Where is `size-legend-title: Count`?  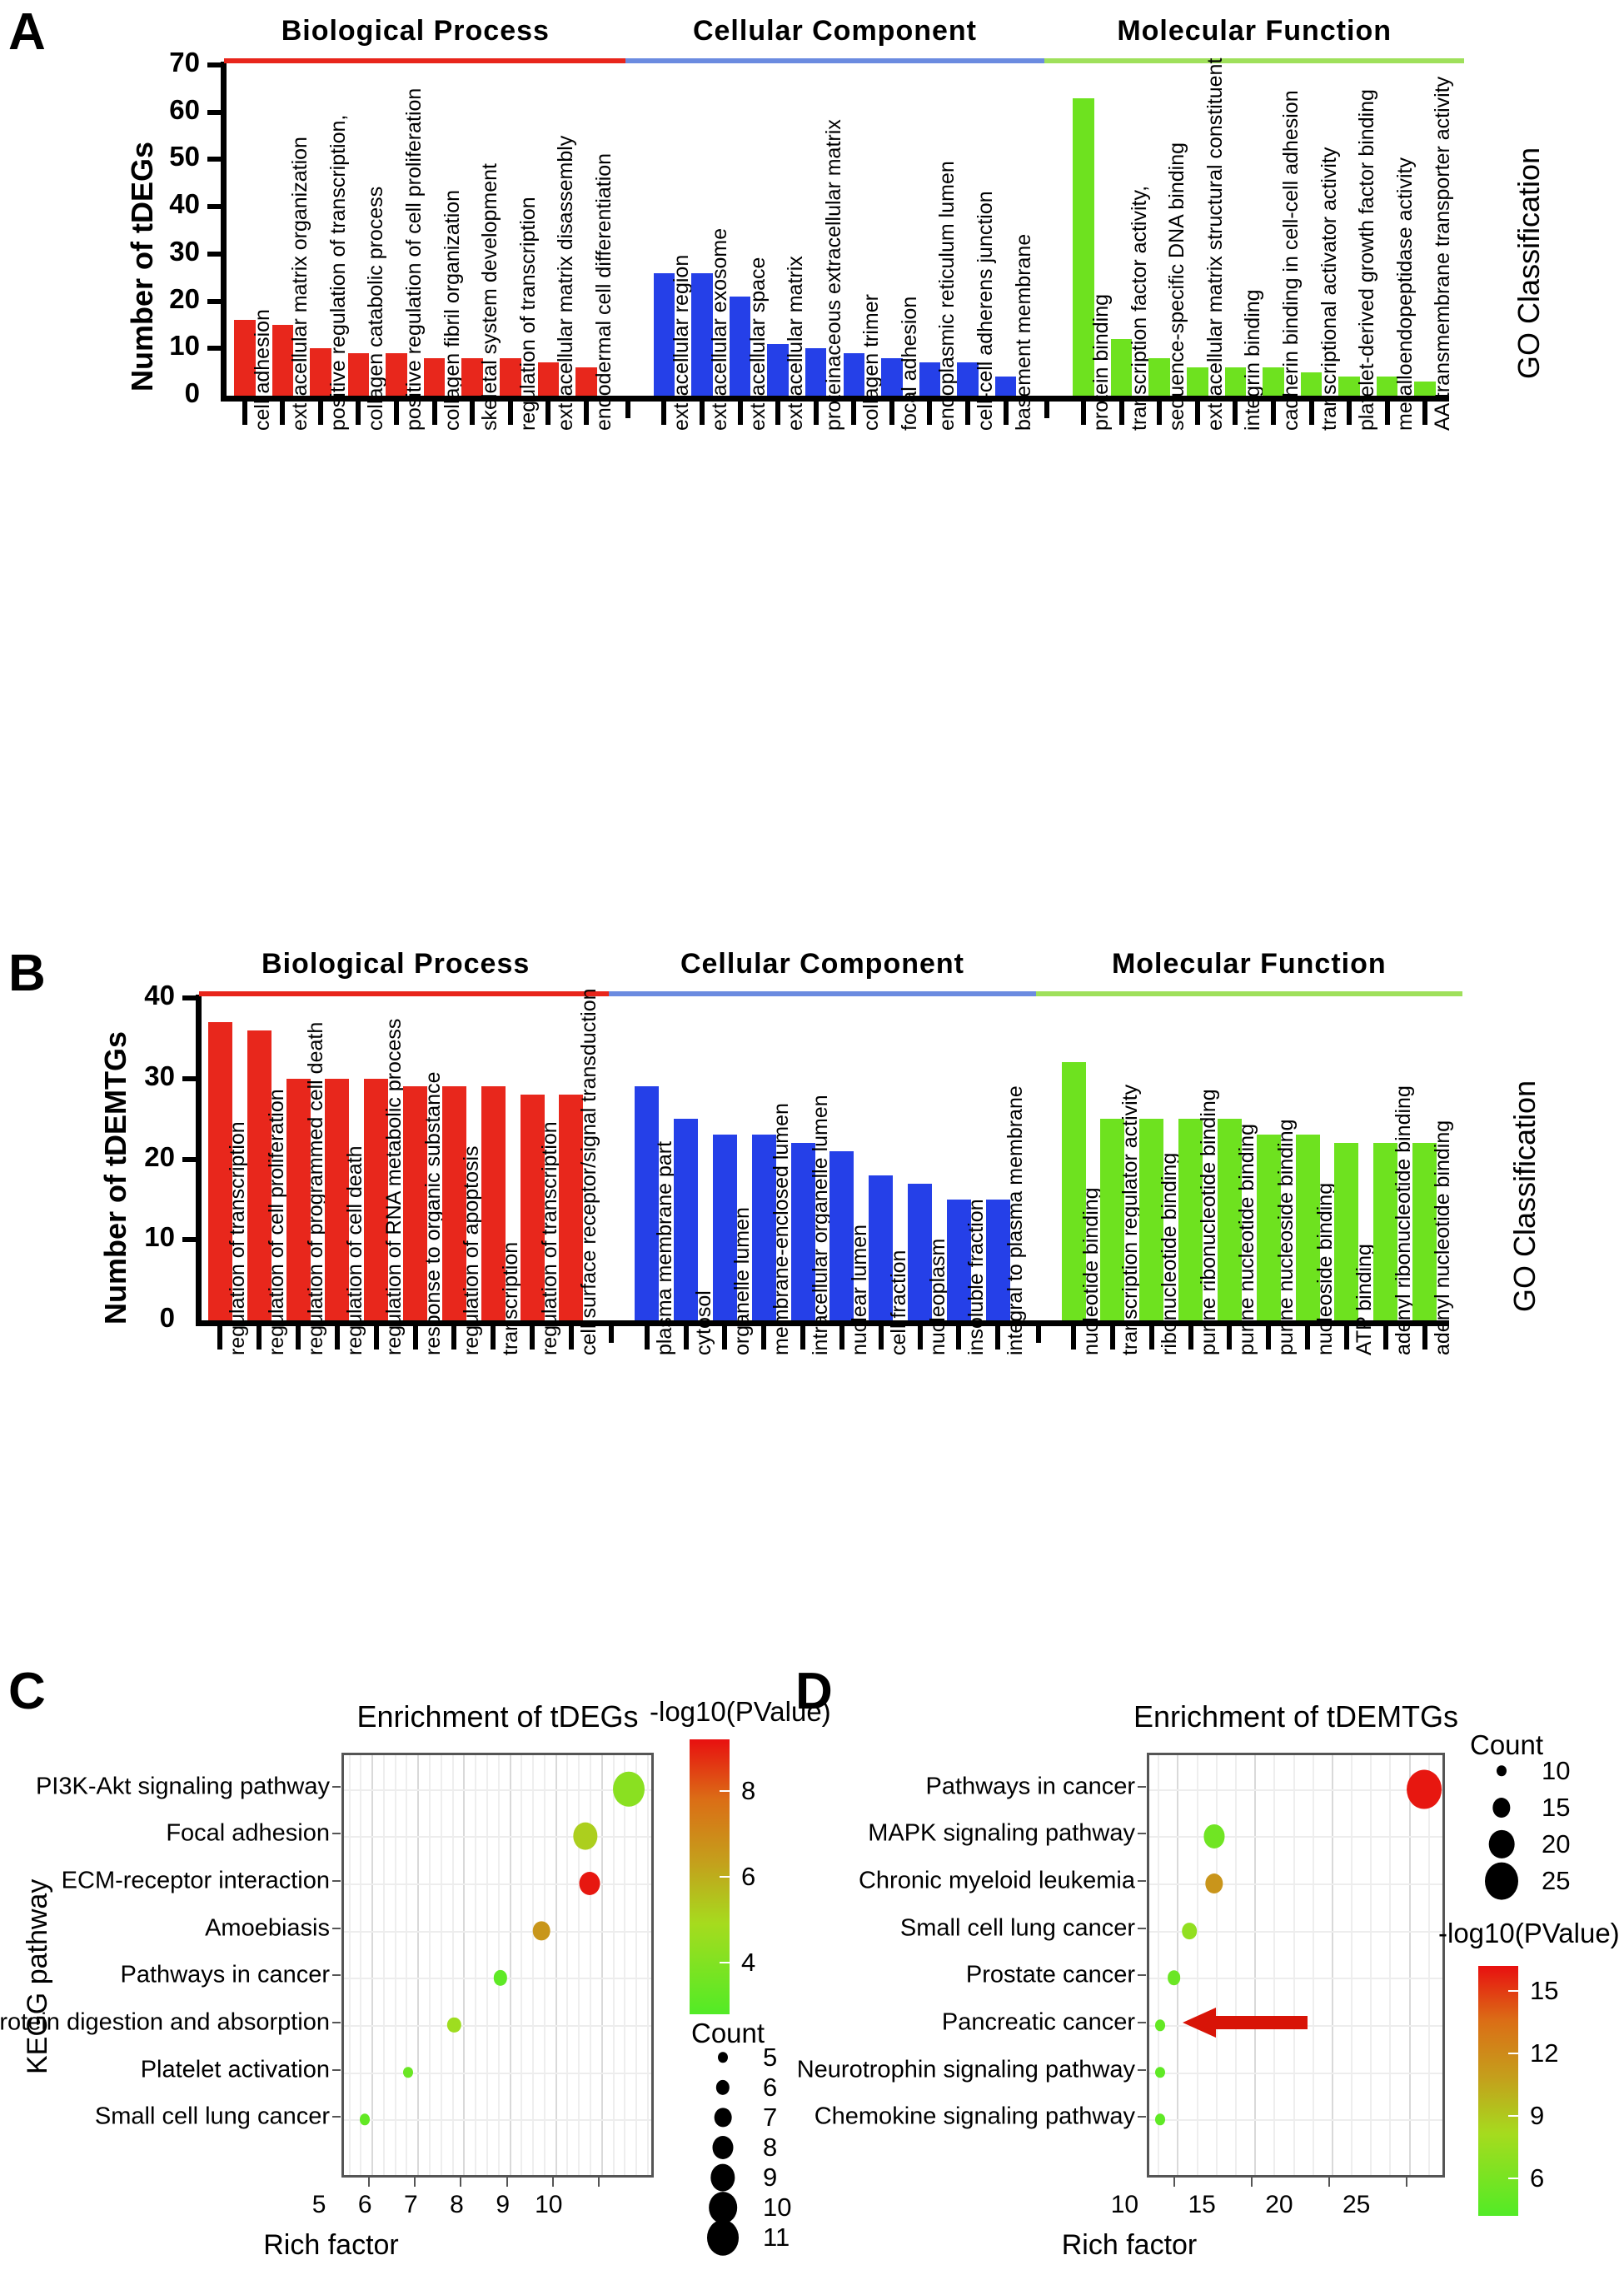 size-legend-title: Count is located at coordinates (1507, 1745).